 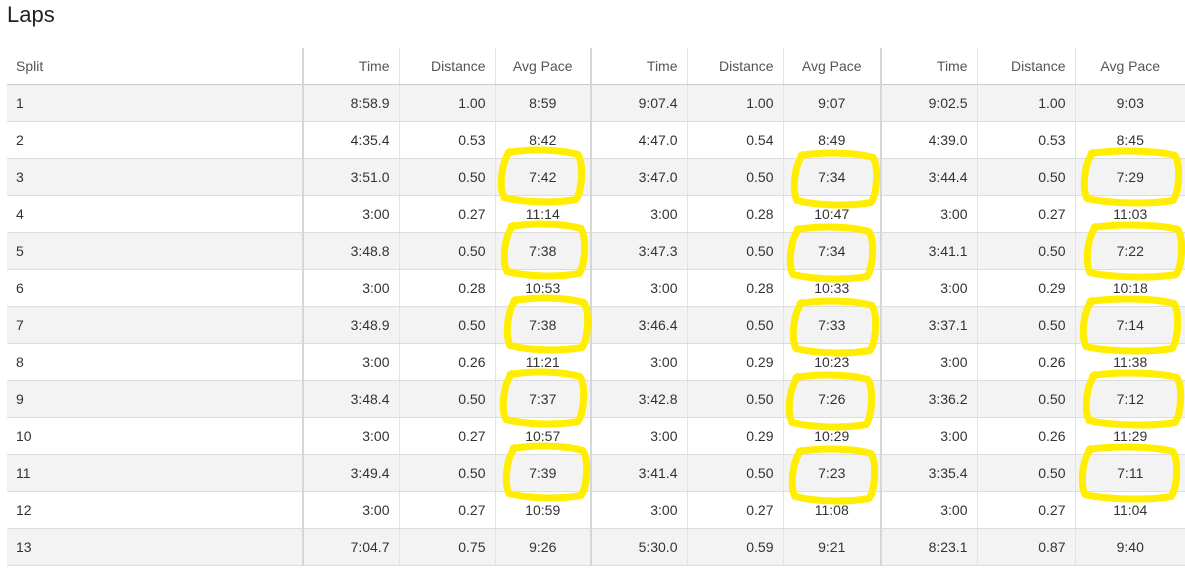 I want to click on distance-cell: 0.75, so click(x=446, y=547).